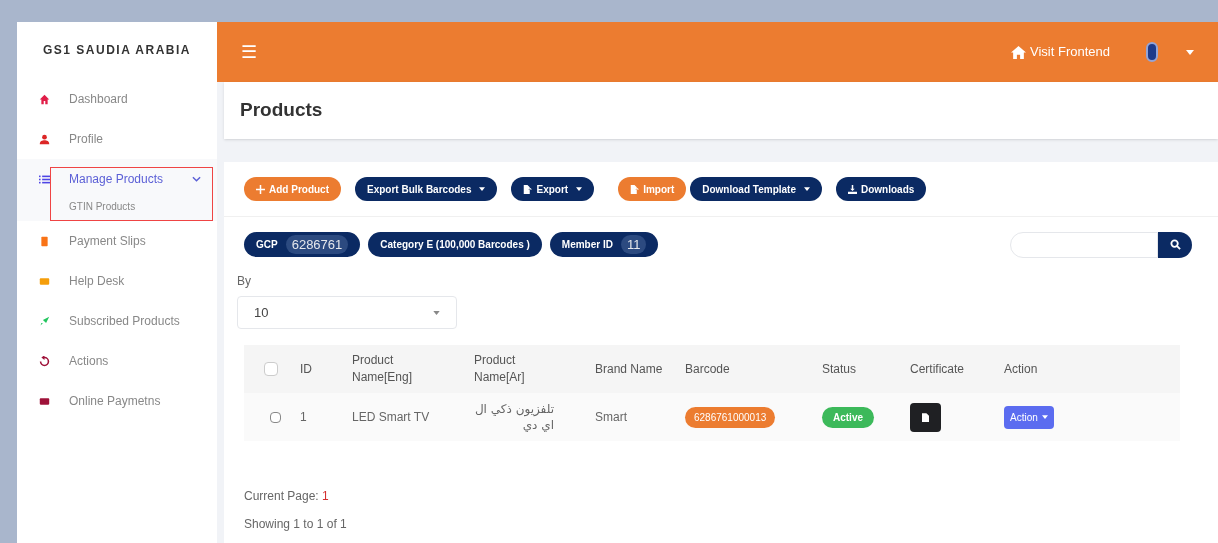 The image size is (1218, 543). I want to click on per-page-select: 10, so click(347, 312).